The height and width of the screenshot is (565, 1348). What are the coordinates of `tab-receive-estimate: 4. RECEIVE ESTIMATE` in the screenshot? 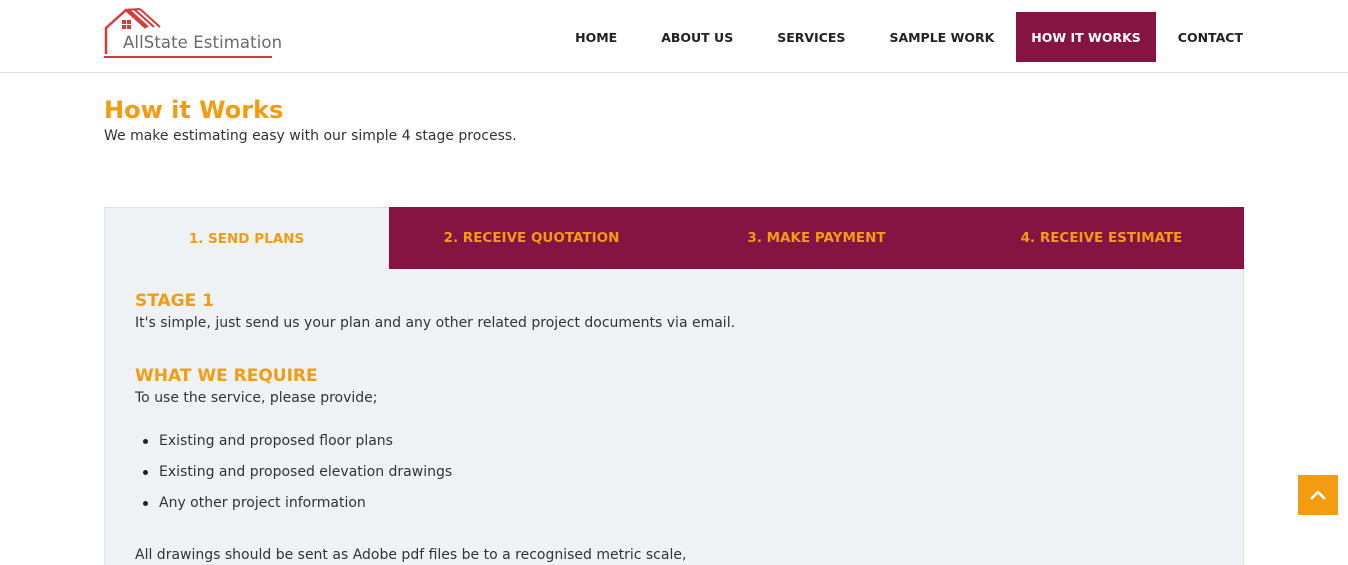 It's located at (1101, 238).